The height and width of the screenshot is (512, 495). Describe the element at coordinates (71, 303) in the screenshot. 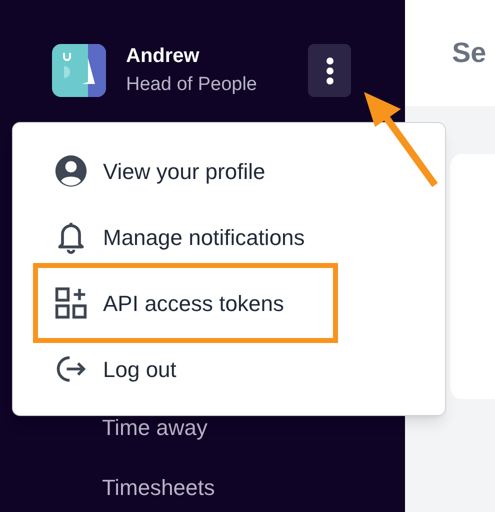

I see `grid-plus-icon` at that location.